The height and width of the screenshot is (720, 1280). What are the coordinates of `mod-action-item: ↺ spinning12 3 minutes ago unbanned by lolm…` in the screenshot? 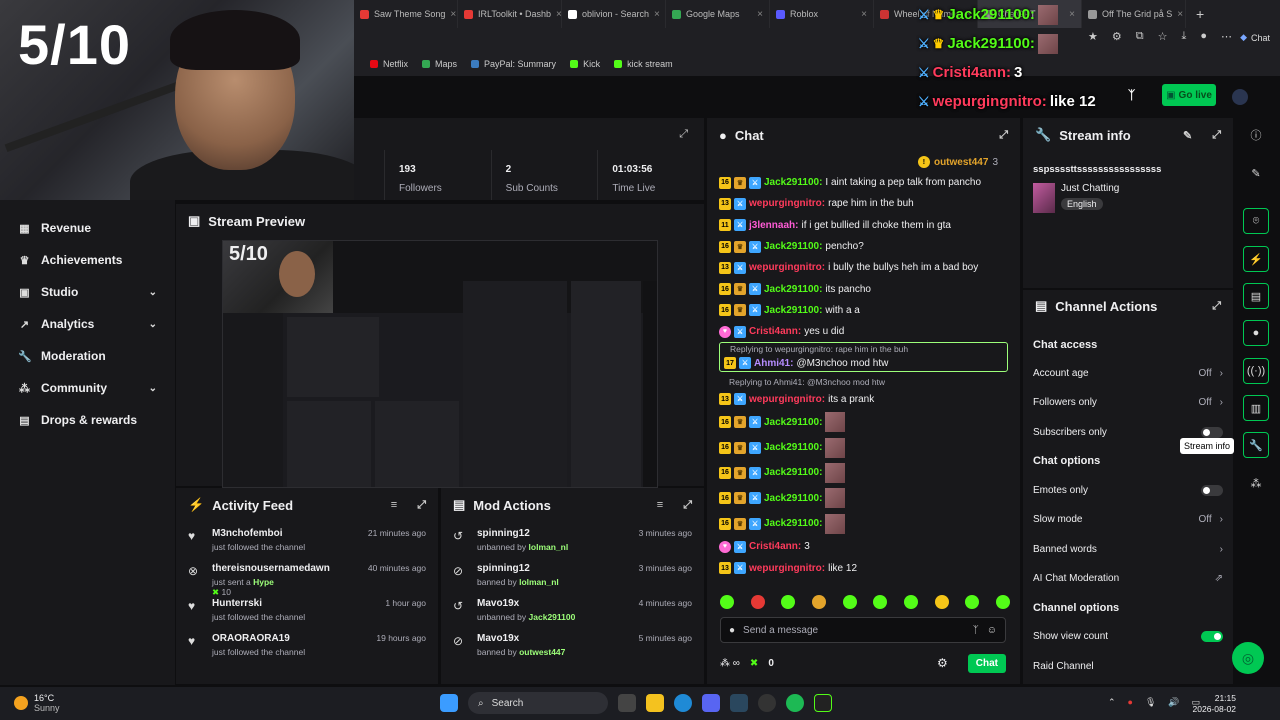 It's located at (572, 539).